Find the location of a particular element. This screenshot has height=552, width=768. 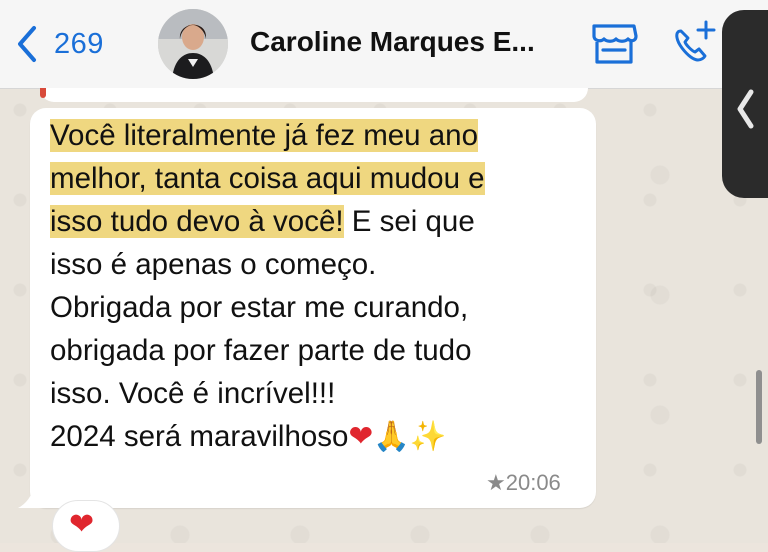

starred-icon: ★ is located at coordinates (496, 482).